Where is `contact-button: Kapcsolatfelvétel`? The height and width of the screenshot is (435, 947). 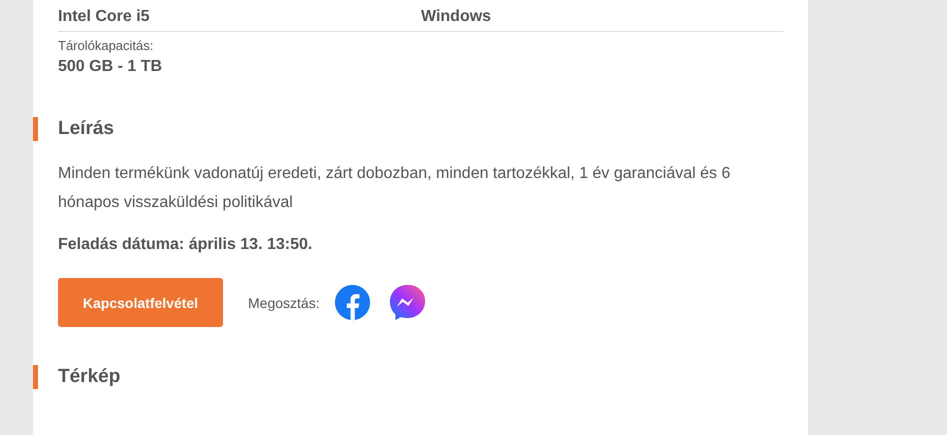
contact-button: Kapcsolatfelvétel is located at coordinates (140, 302).